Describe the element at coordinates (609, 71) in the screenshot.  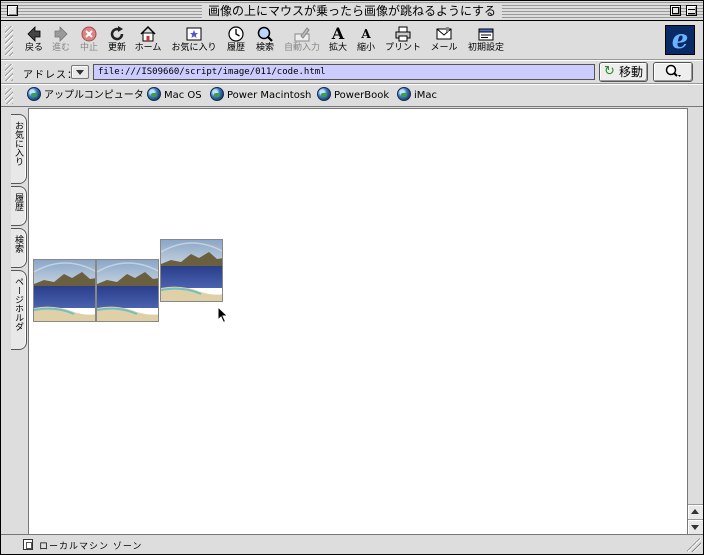
I see `go-arrow-icon: ↻` at that location.